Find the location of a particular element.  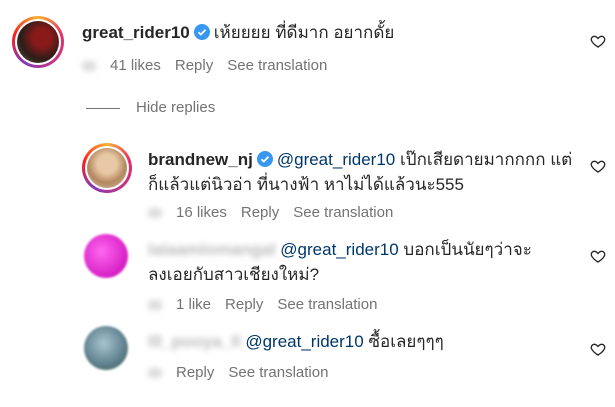

likes-count: 41 likes is located at coordinates (135, 65).